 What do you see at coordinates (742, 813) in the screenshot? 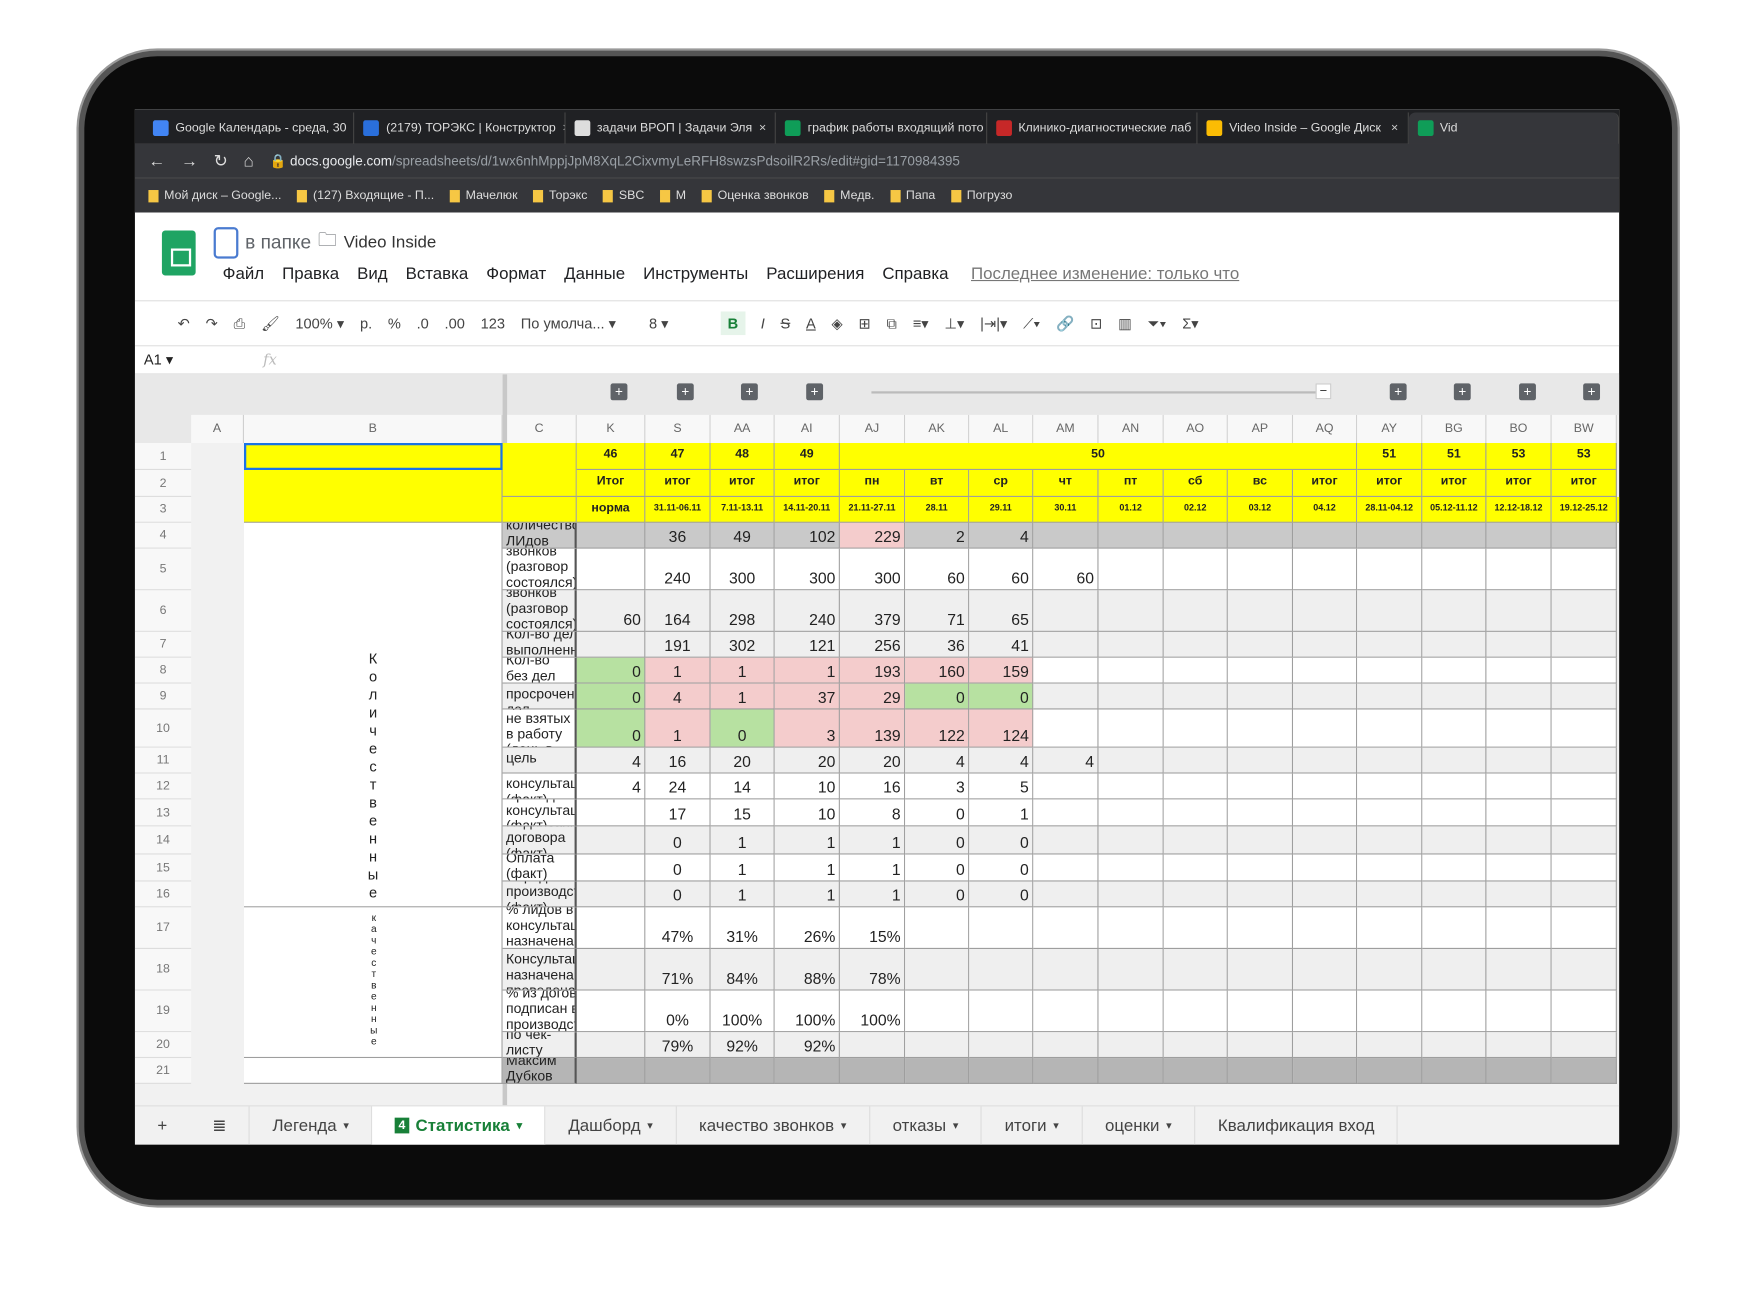
I see `data-cell: 15` at bounding box center [742, 813].